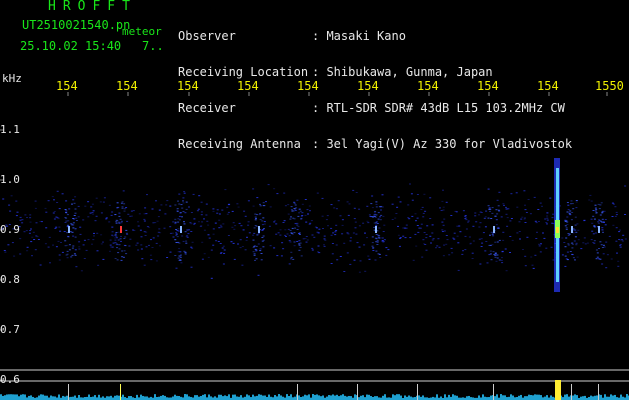 The width and height of the screenshot is (629, 400). Describe the element at coordinates (609, 86) in the screenshot. I see `x-tick-label: 1550` at that location.